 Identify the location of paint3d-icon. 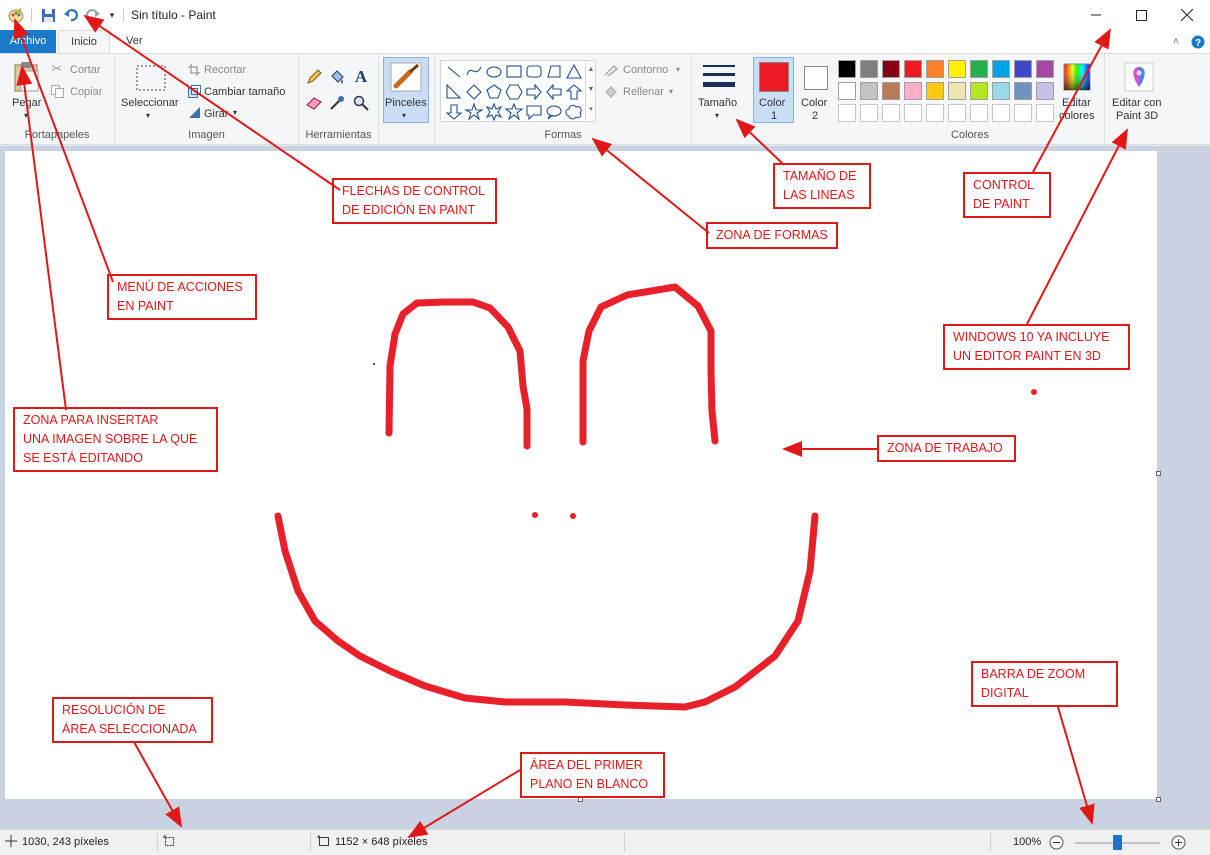
(1139, 77).